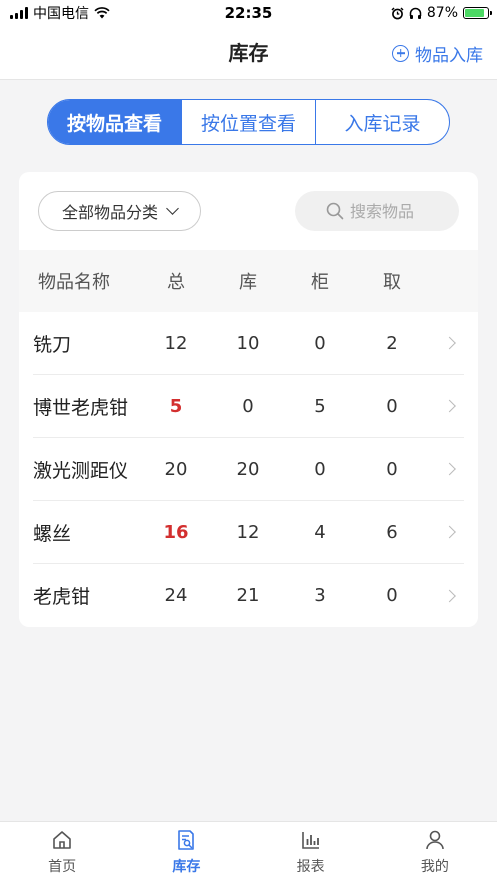 This screenshot has height=883, width=497. I want to click on item-name: 铣刀, so click(52, 344).